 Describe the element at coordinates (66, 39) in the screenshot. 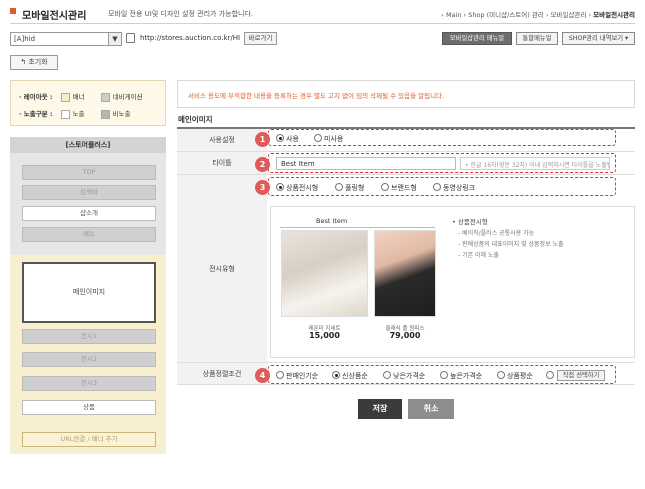

I see `shop-select: [A]hid ▼` at that location.